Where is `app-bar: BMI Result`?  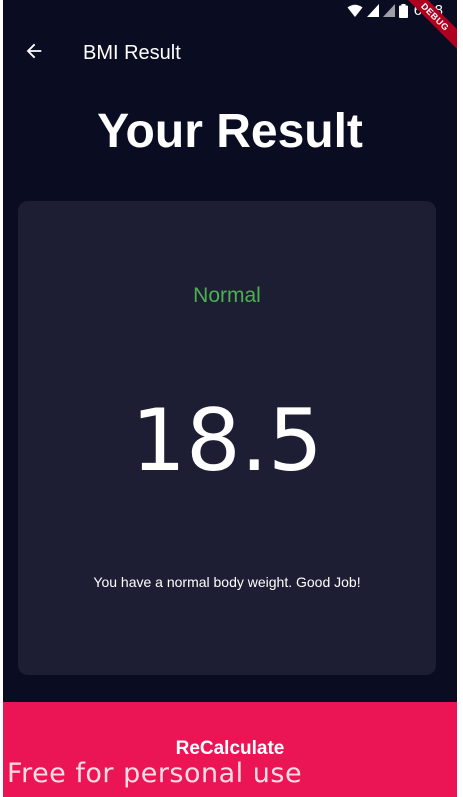 app-bar: BMI Result is located at coordinates (230, 53).